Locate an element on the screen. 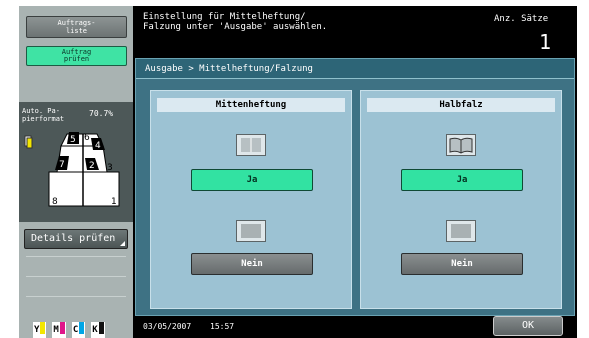 The height and width of the screenshot is (338, 589). page-number-4: 4 is located at coordinates (98, 146).